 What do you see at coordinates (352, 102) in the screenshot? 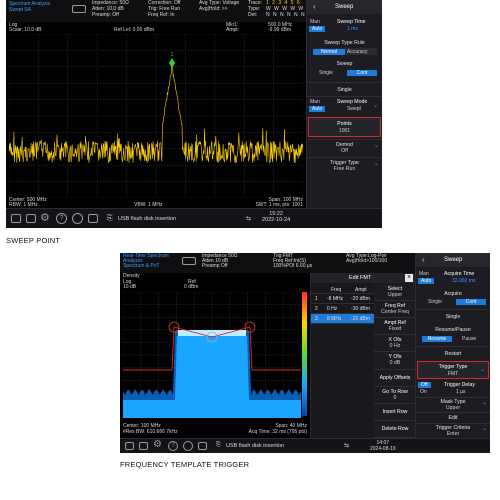
I see `sweep-mode-button: Sweep Mode` at bounding box center [352, 102].